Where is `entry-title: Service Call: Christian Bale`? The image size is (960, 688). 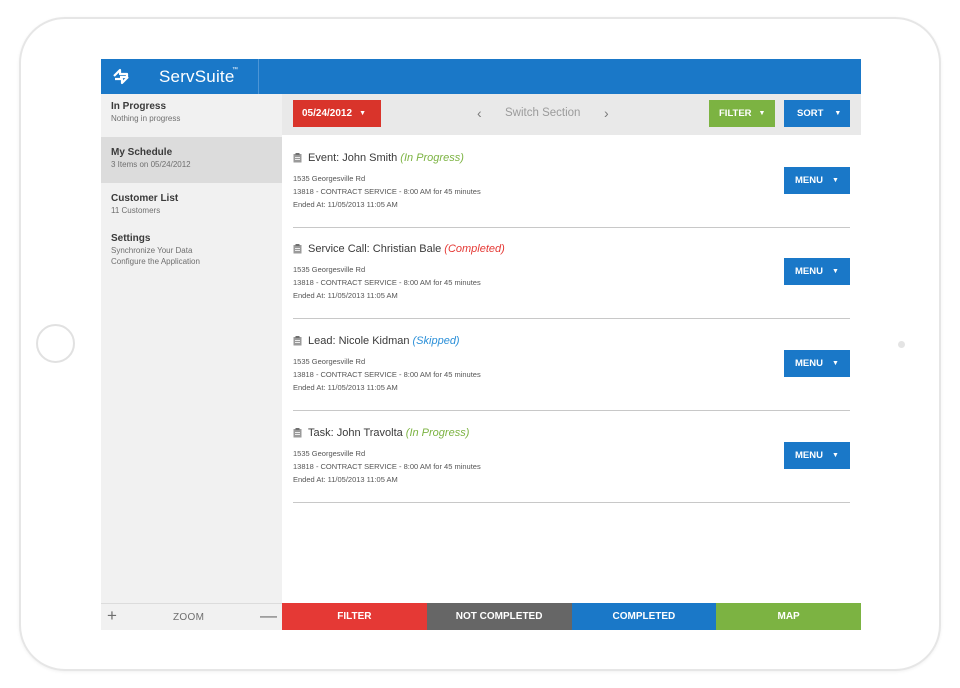
entry-title: Service Call: Christian Bale is located at coordinates (375, 249).